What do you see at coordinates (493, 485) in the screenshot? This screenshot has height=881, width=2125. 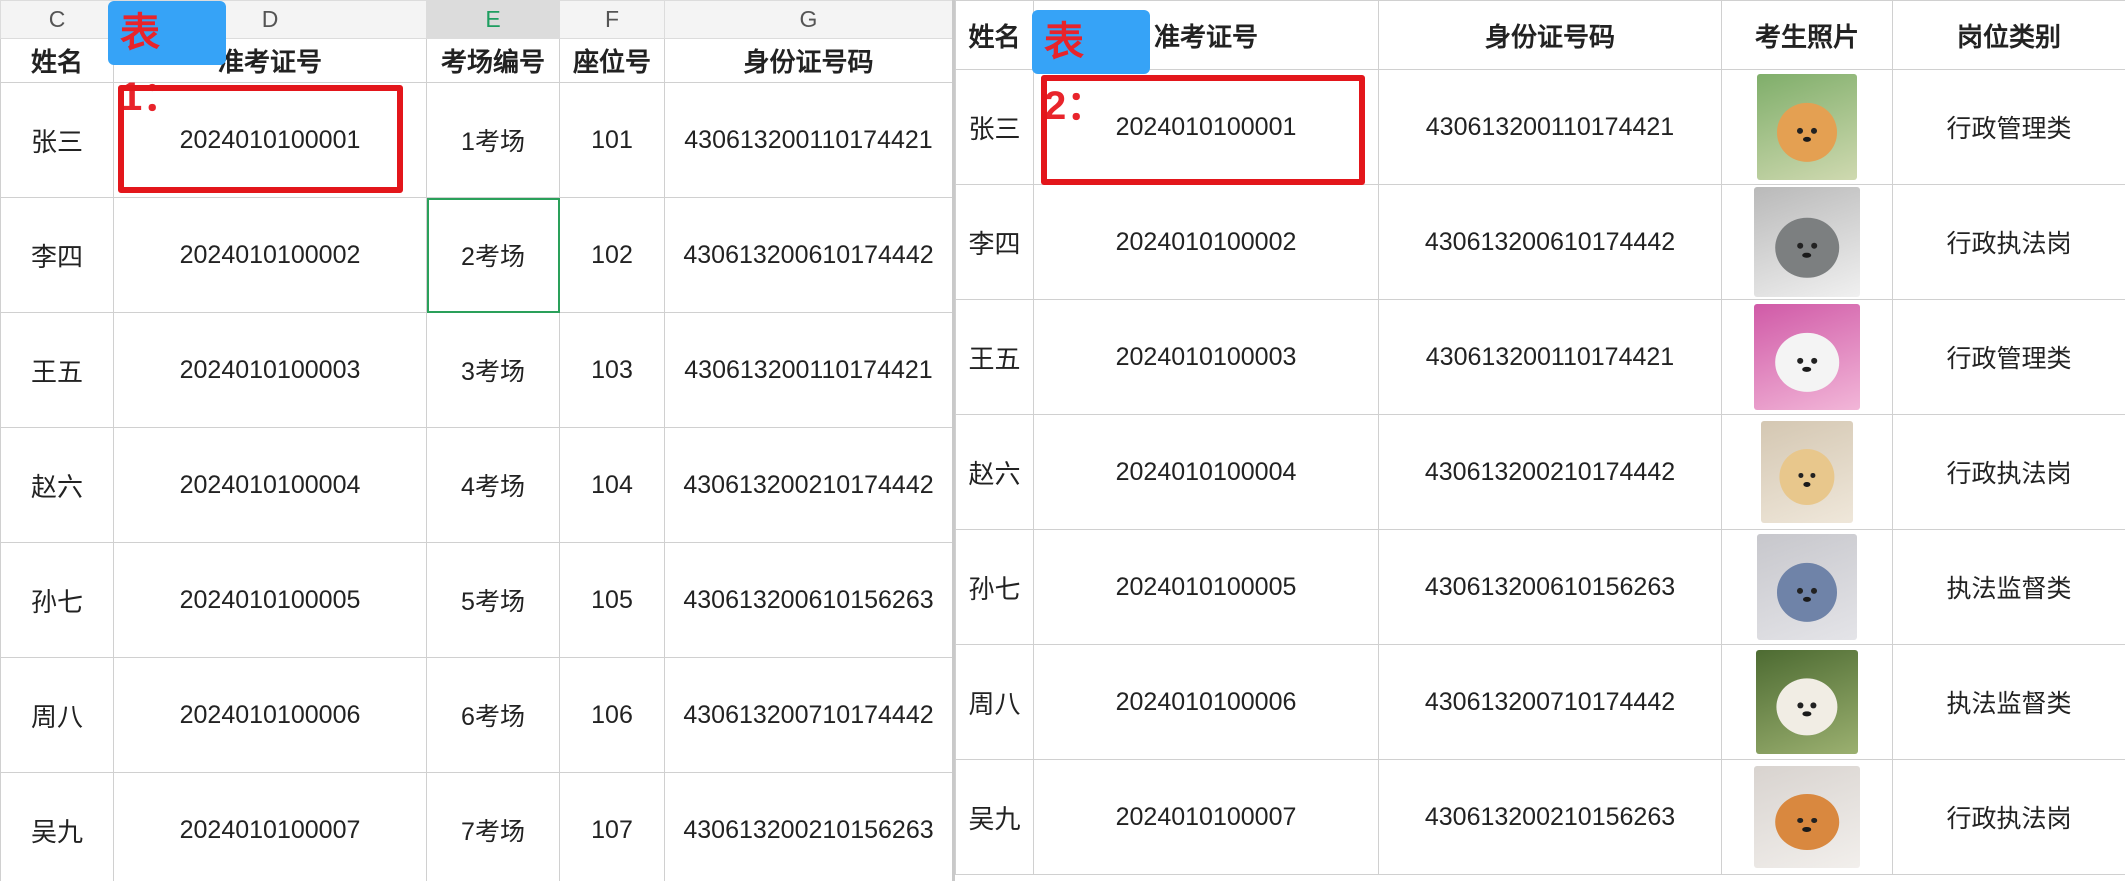 I see `table-cell: 4考场` at bounding box center [493, 485].